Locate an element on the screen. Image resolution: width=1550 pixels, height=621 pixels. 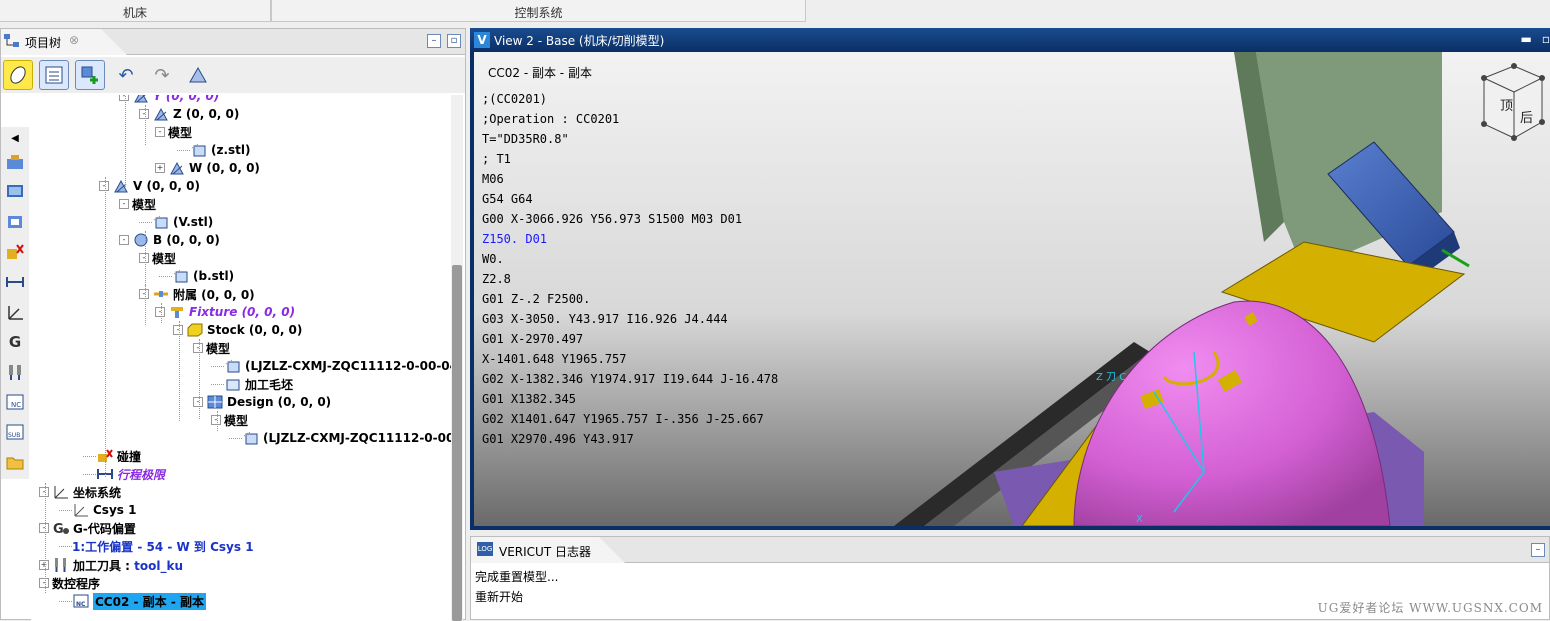
tree-node: (b.stl) is located at coordinates (196, 276).